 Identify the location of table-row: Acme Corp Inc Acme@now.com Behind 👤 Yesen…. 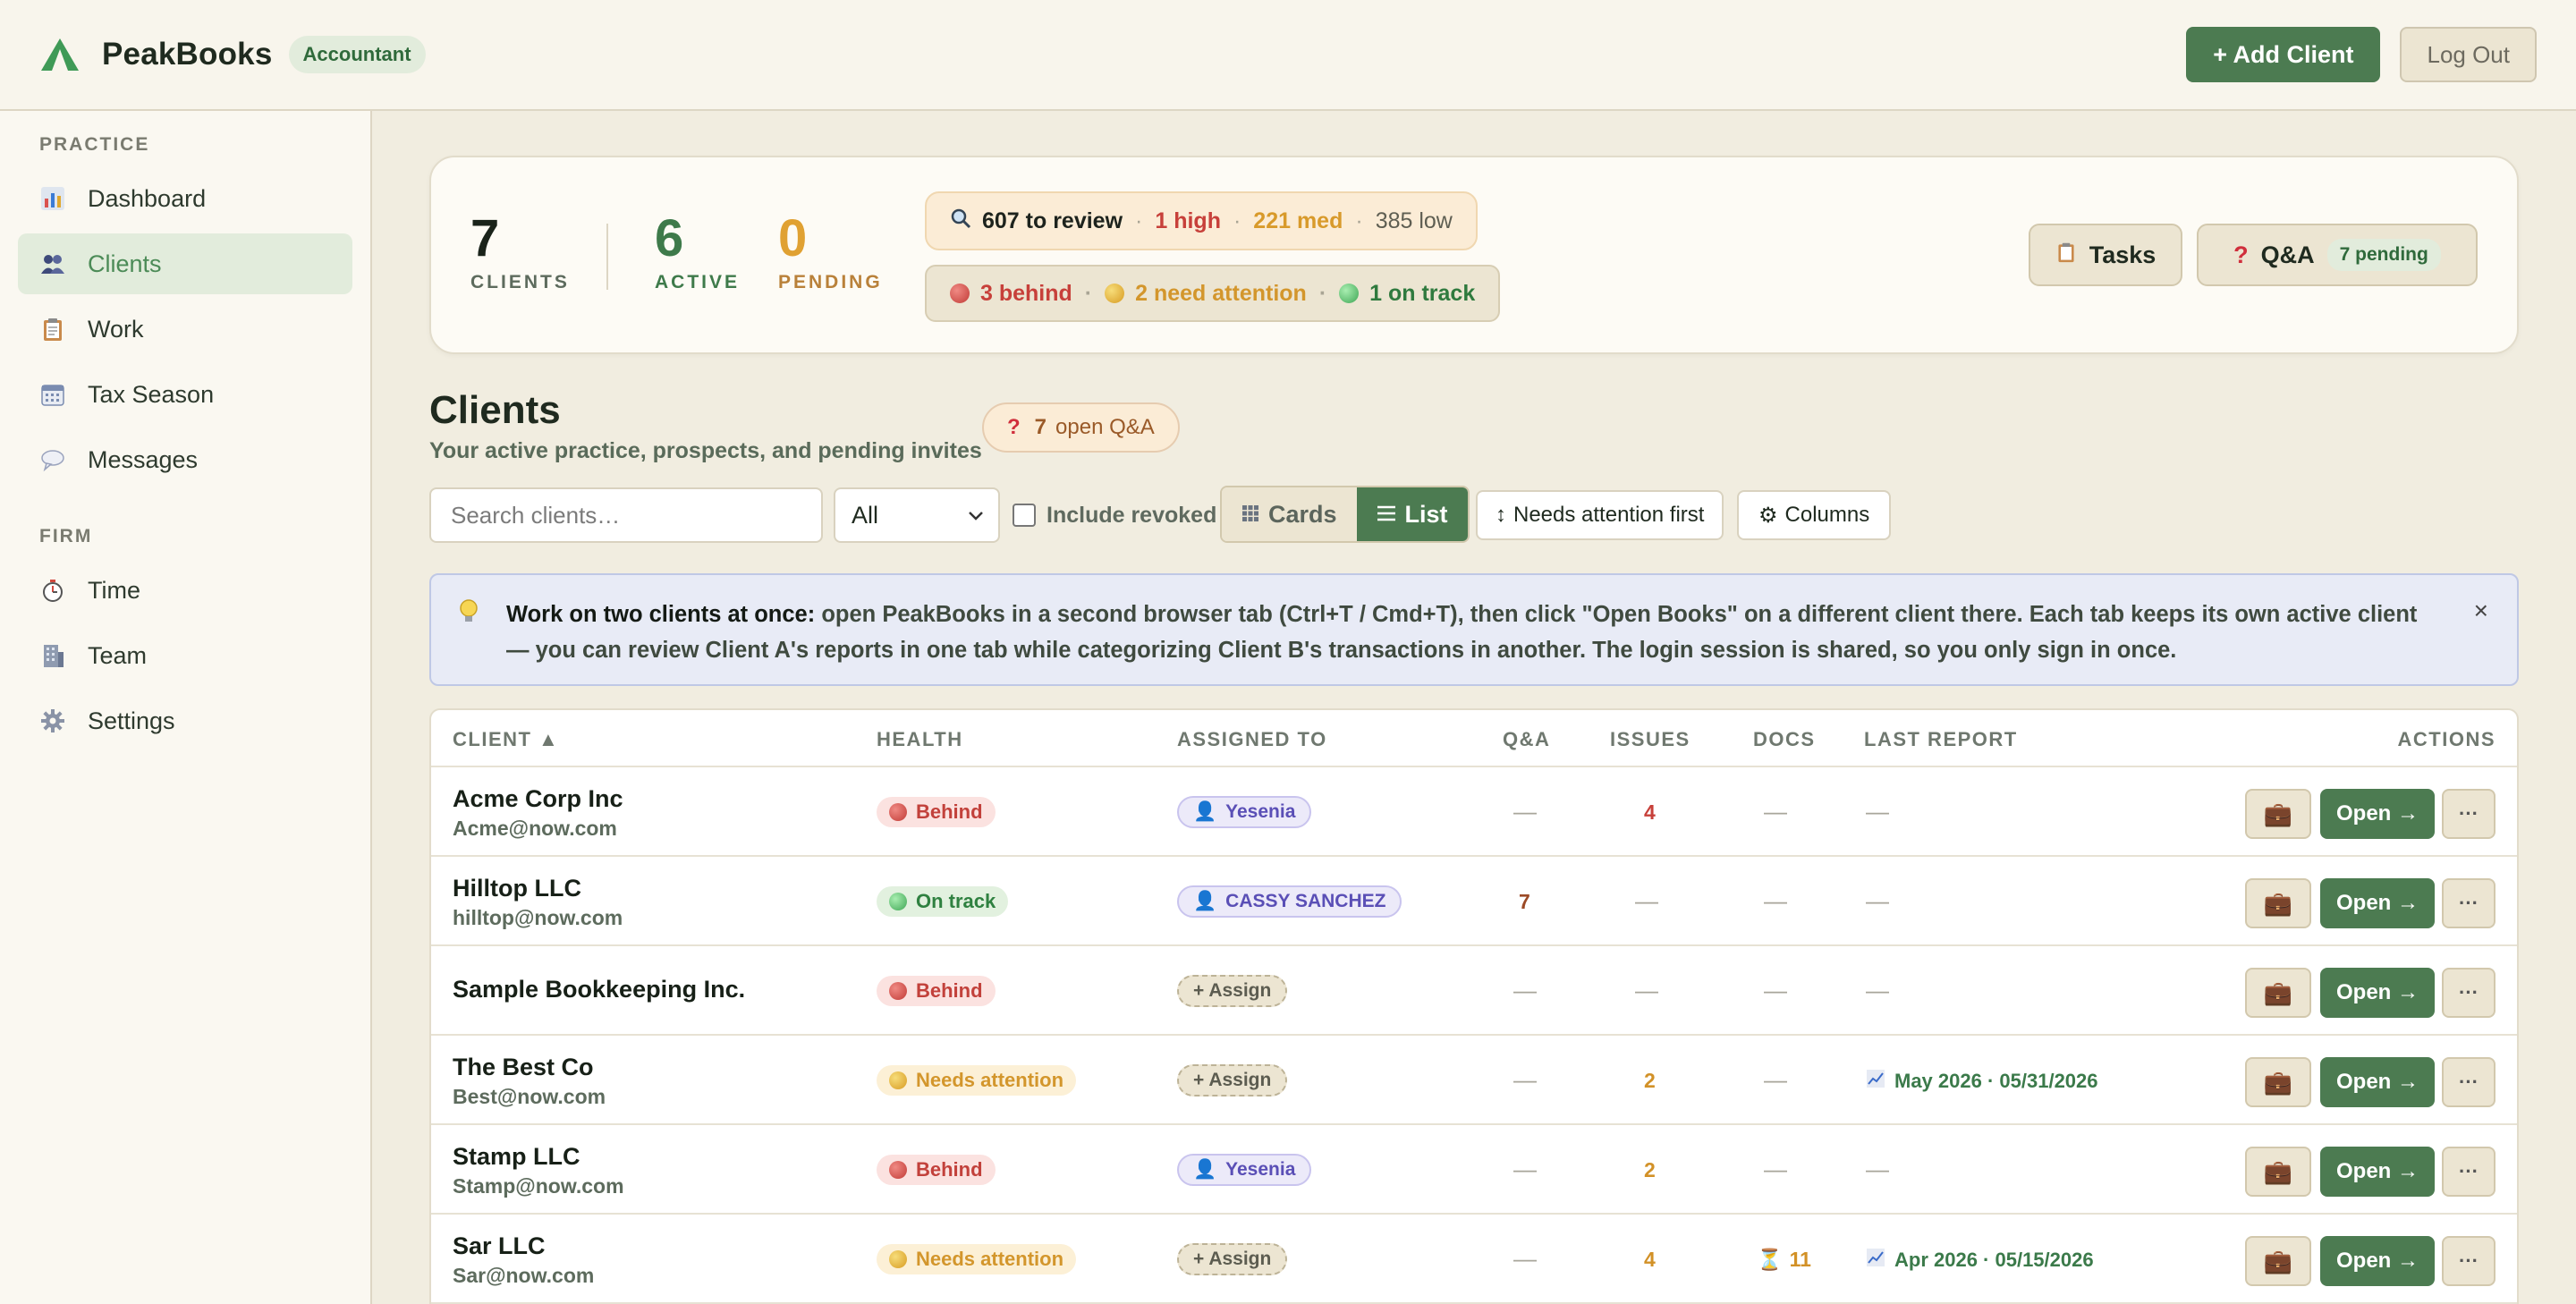
(1474, 812).